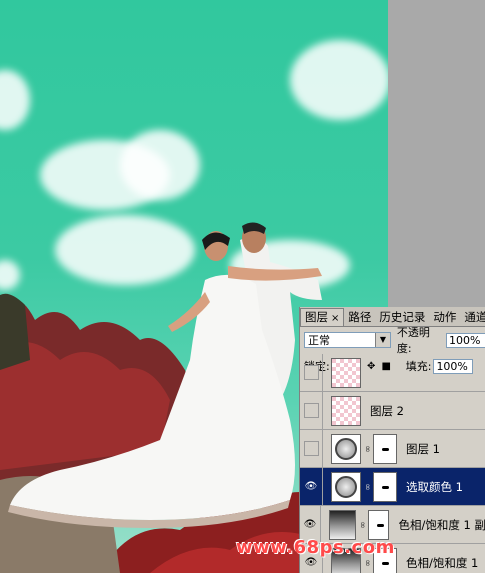 The height and width of the screenshot is (573, 485). Describe the element at coordinates (319, 340) in the screenshot. I see `blend-mode-value: 正常` at that location.